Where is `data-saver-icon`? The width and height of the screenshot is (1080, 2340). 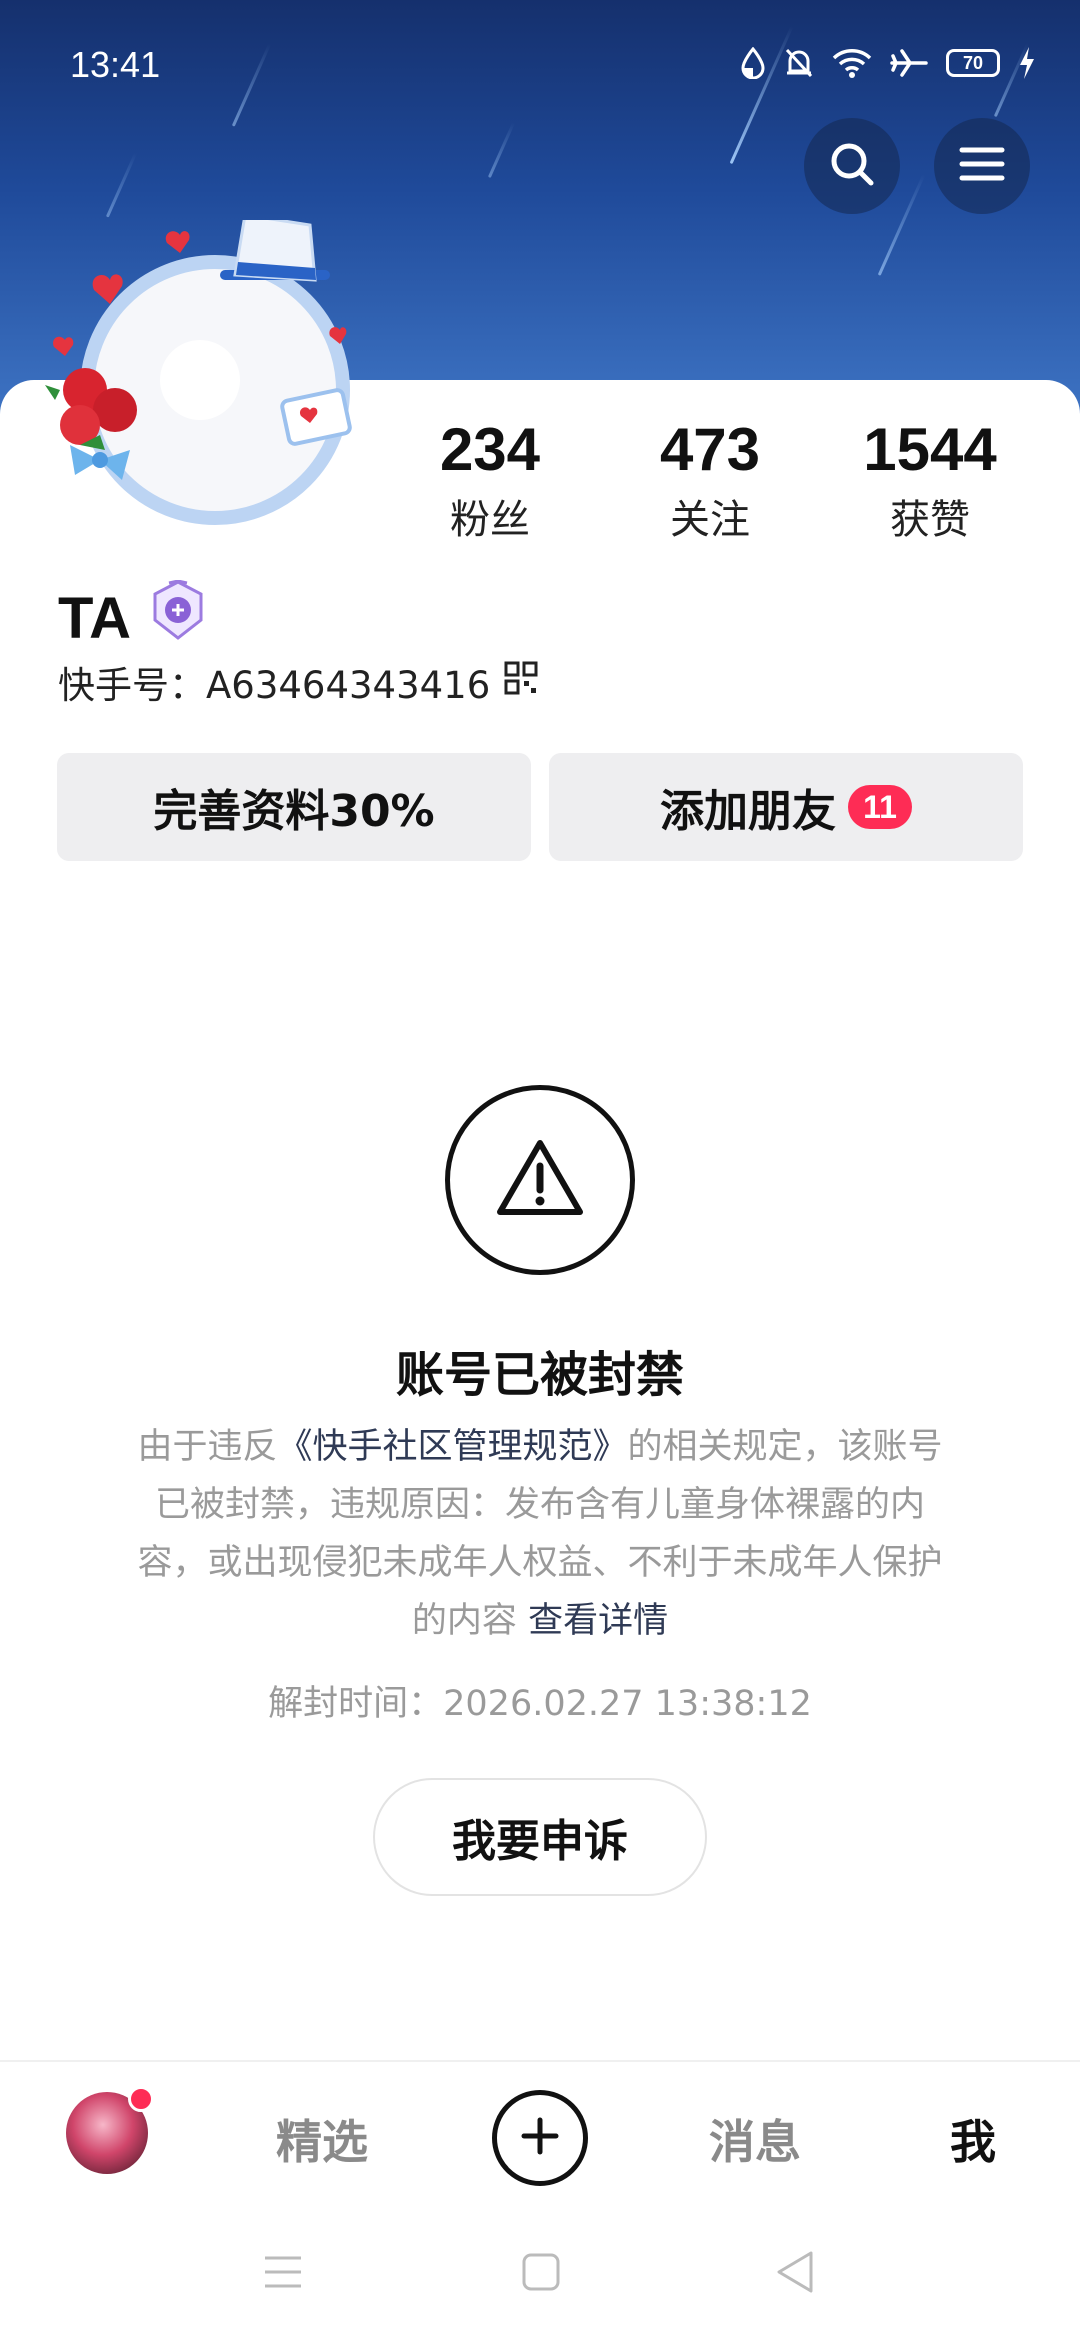
data-saver-icon is located at coordinates (753, 63).